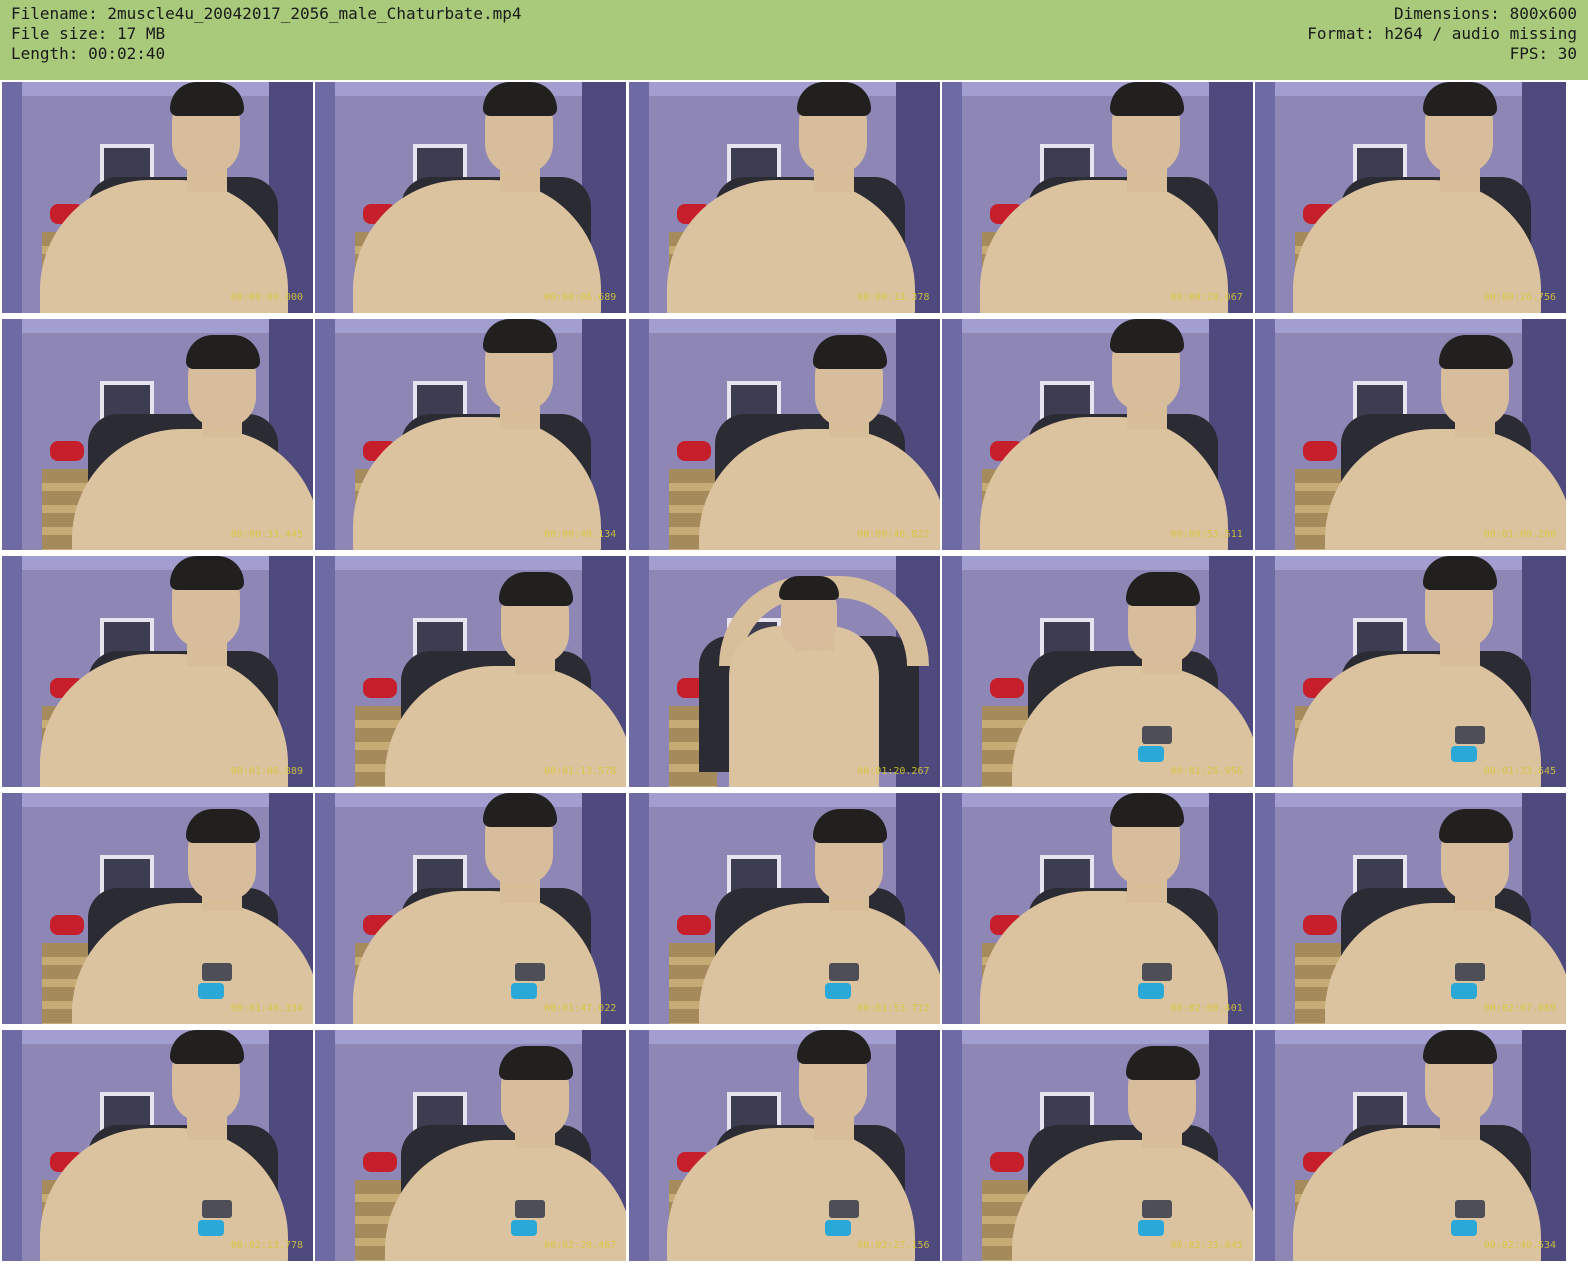 This screenshot has width=1588, height=1280. I want to click on frame-timestamp: 00:00:13.378, so click(893, 297).